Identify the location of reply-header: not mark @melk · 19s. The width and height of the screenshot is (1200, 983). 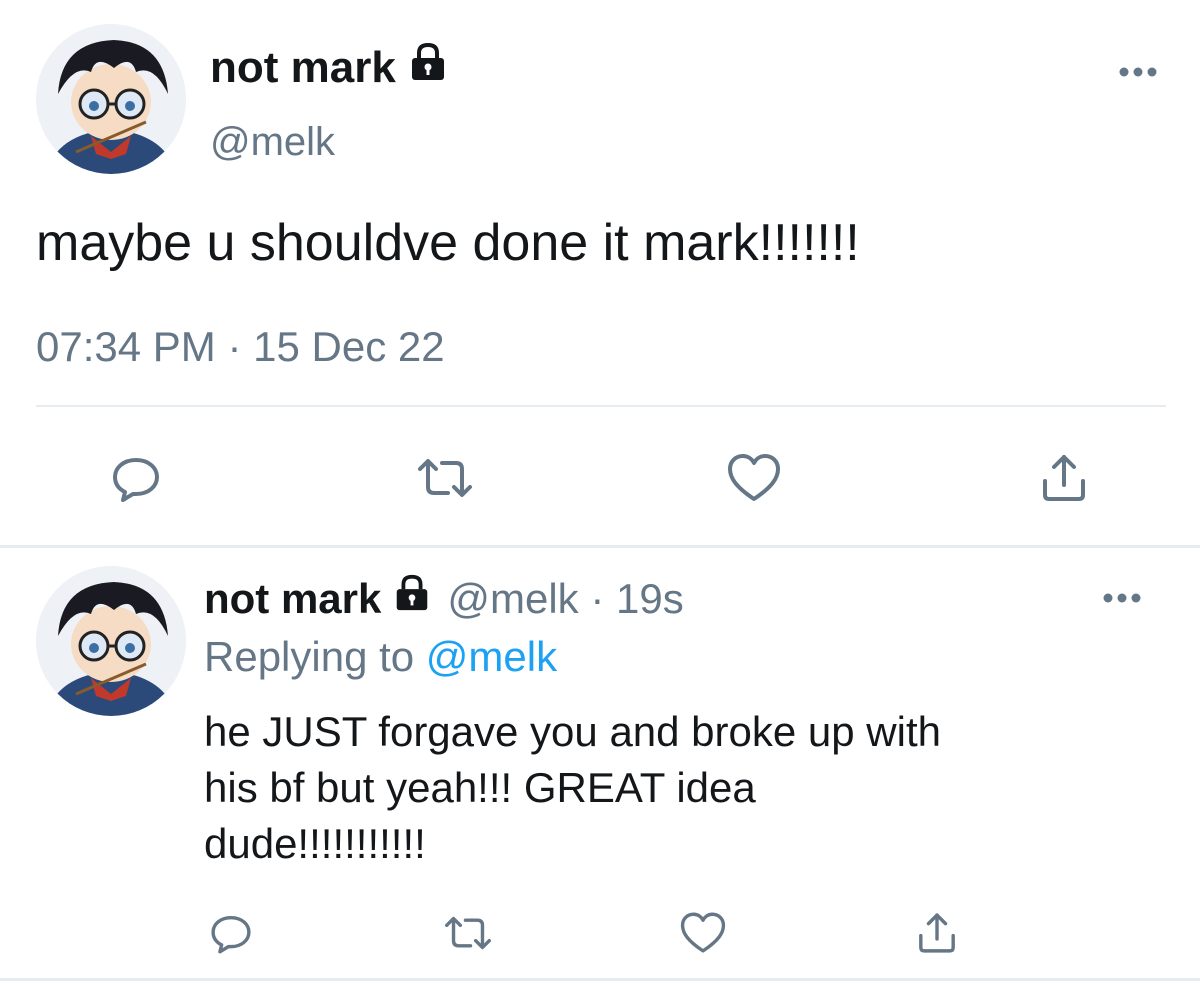
(444, 598).